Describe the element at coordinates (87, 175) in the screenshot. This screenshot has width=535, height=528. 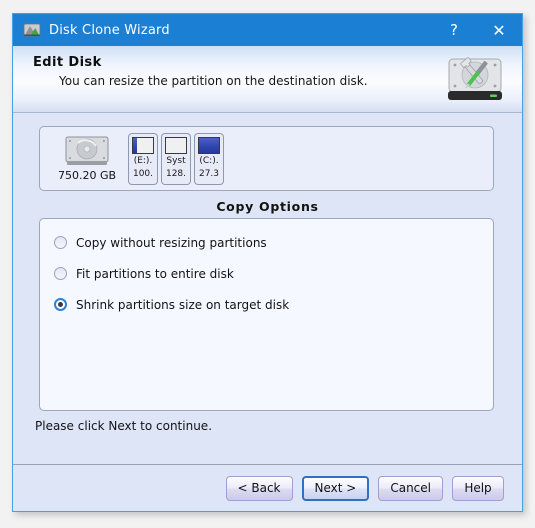
I see `disk-capacity-label: 750.20 GB` at that location.